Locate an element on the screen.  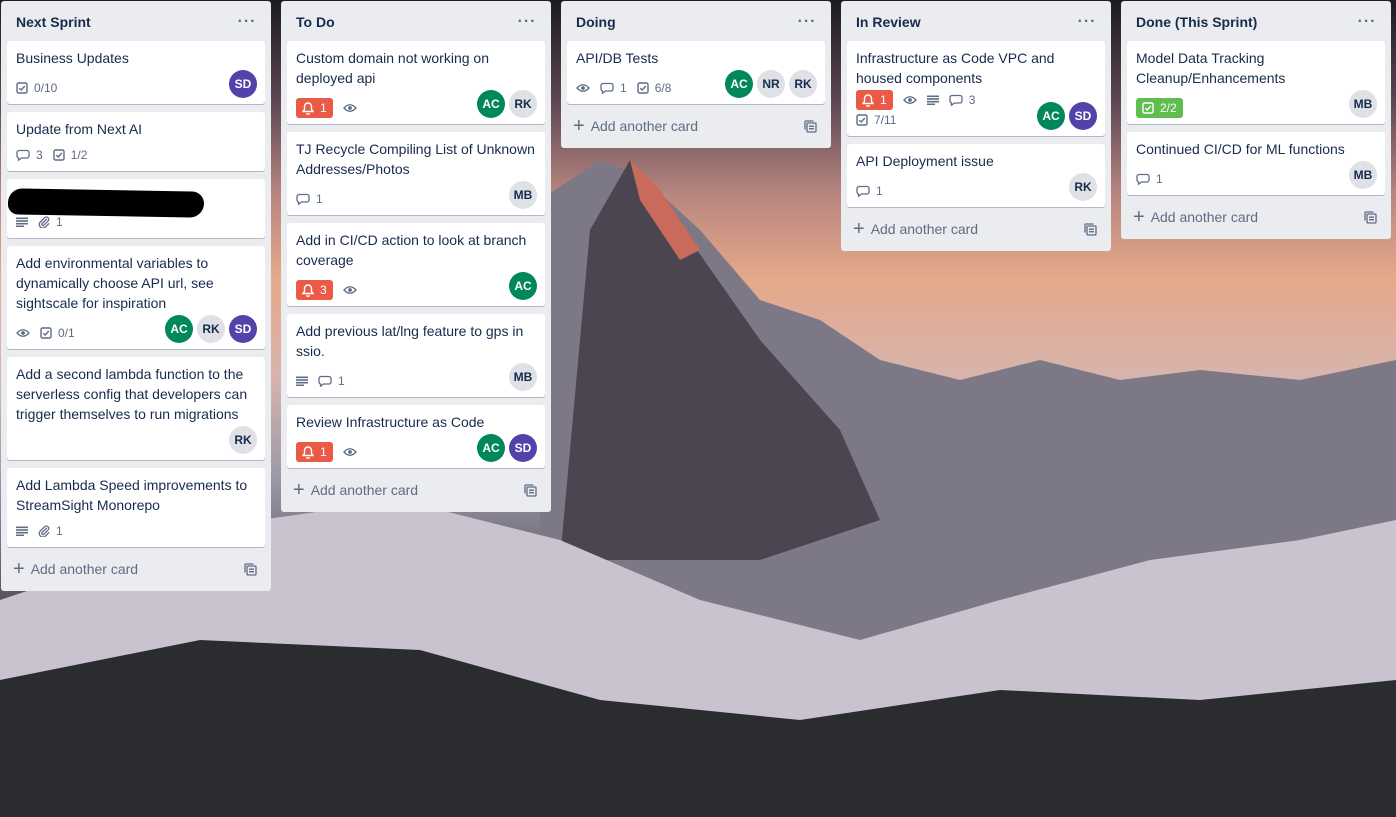
card: Continued CI/CD for ML functions 1 MB is located at coordinates (1256, 163).